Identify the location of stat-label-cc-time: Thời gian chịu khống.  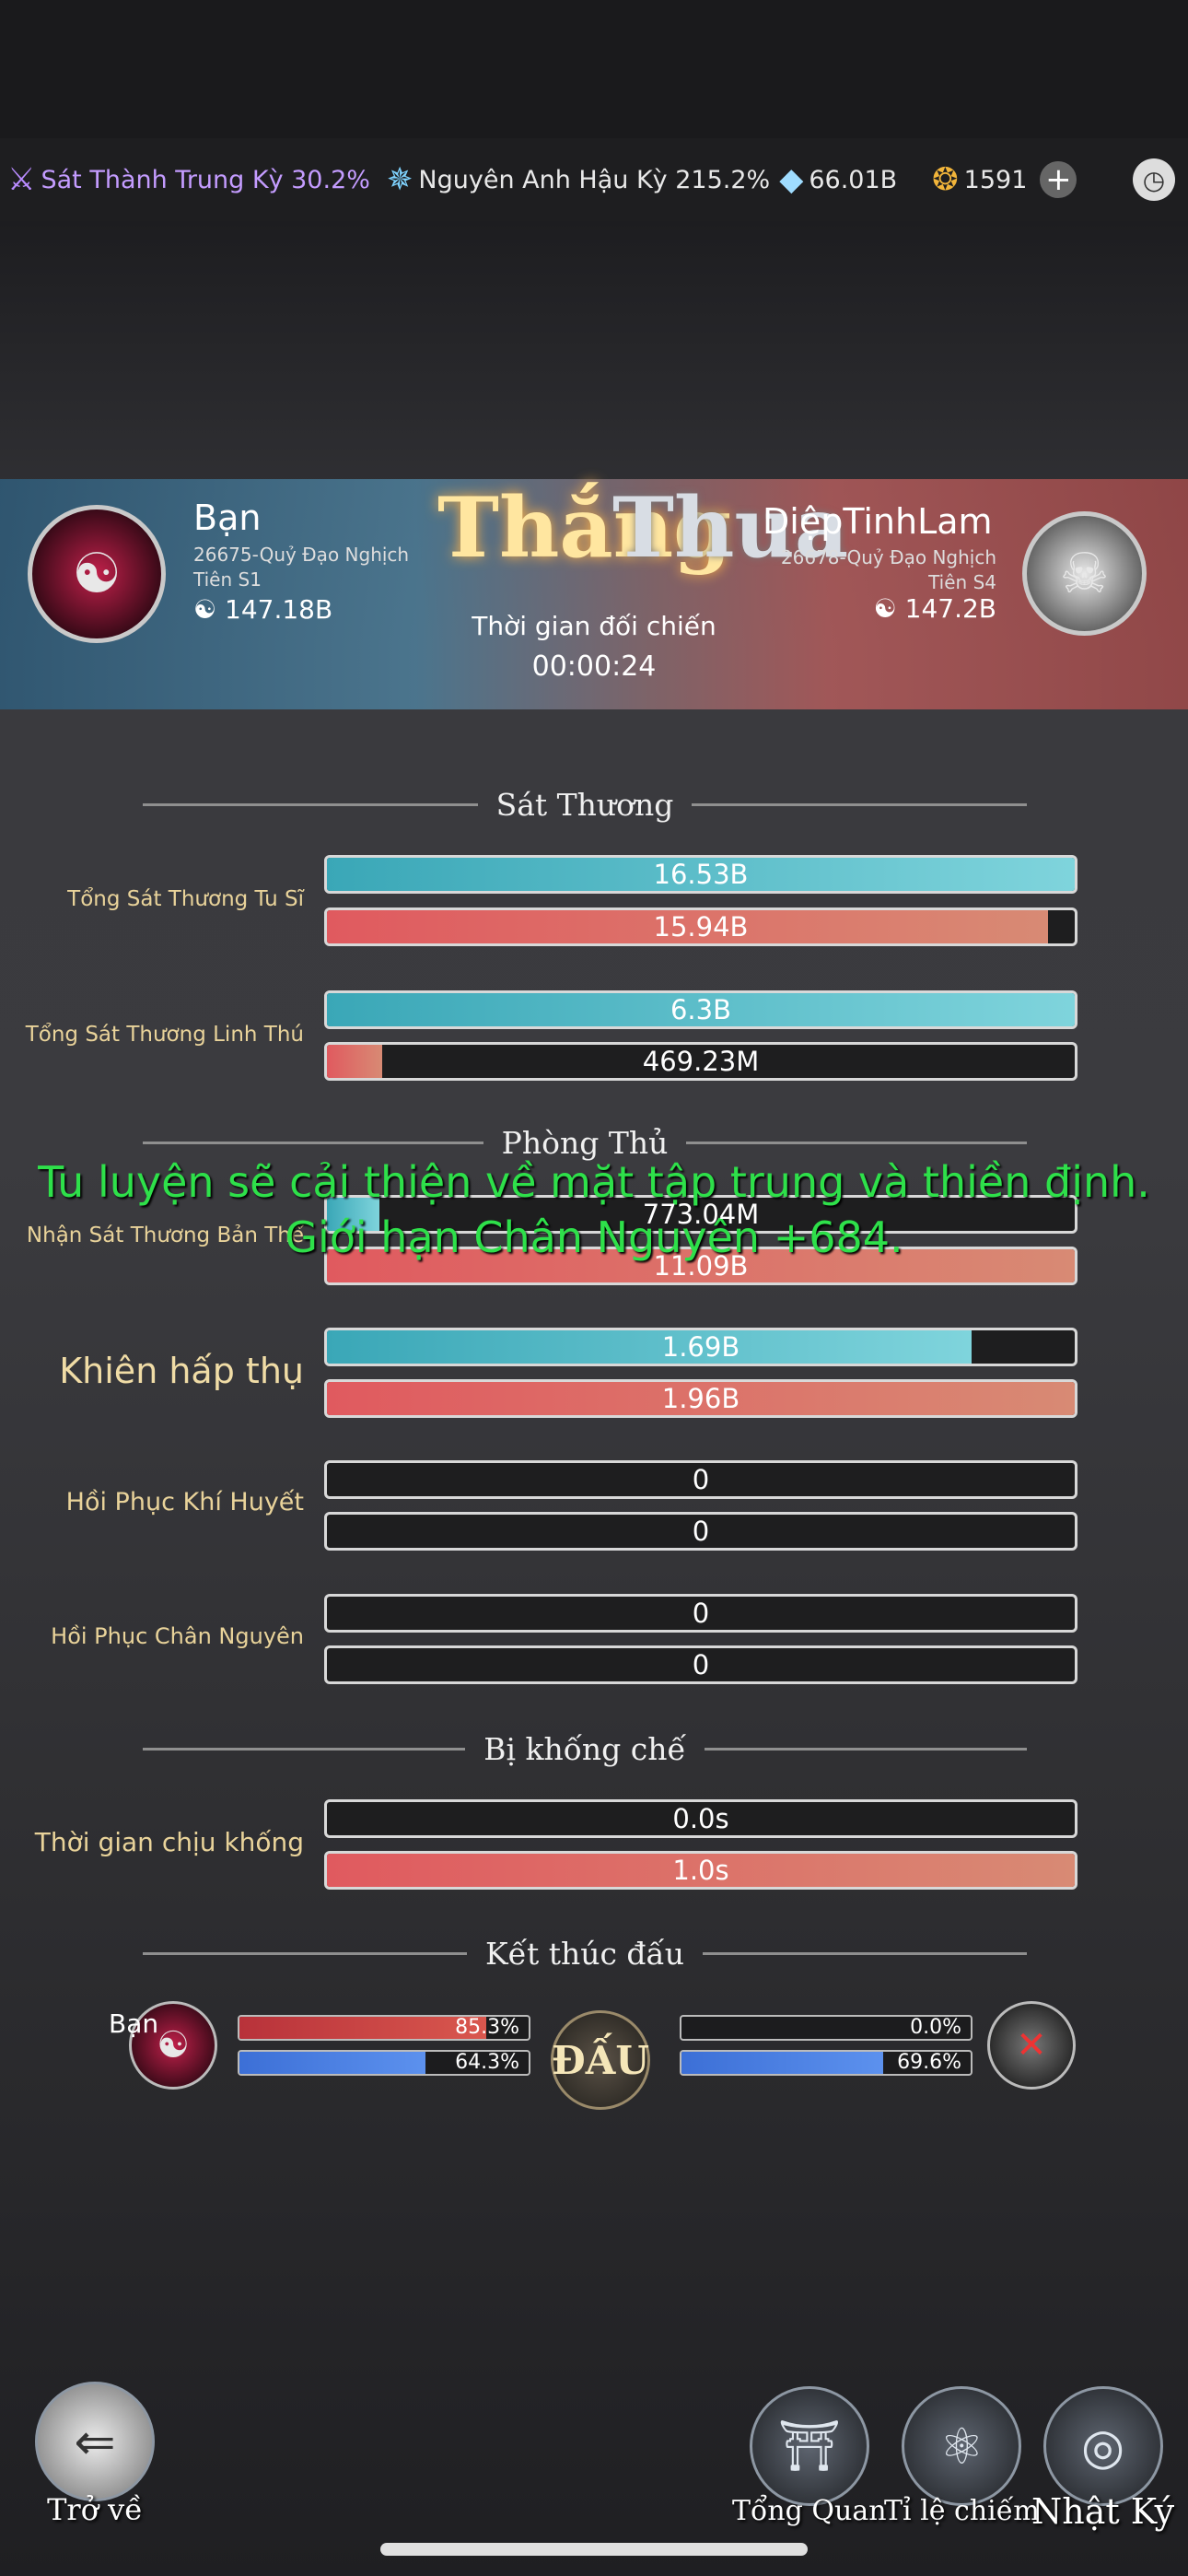
(169, 1842).